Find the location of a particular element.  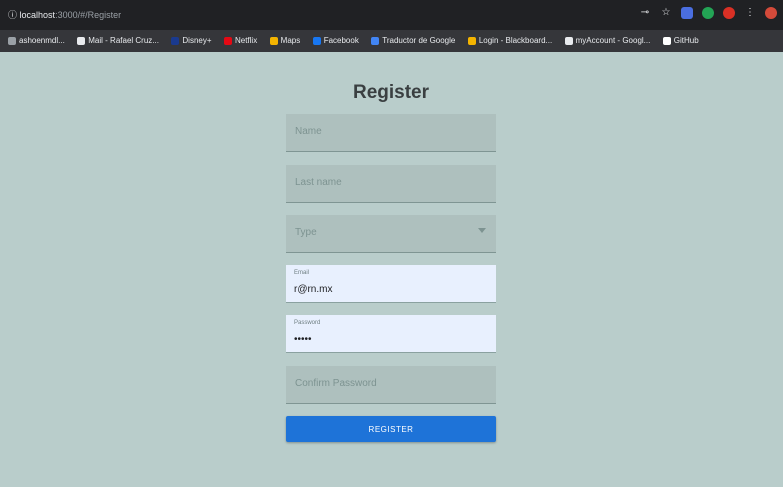

name-field: Name is located at coordinates (391, 133).